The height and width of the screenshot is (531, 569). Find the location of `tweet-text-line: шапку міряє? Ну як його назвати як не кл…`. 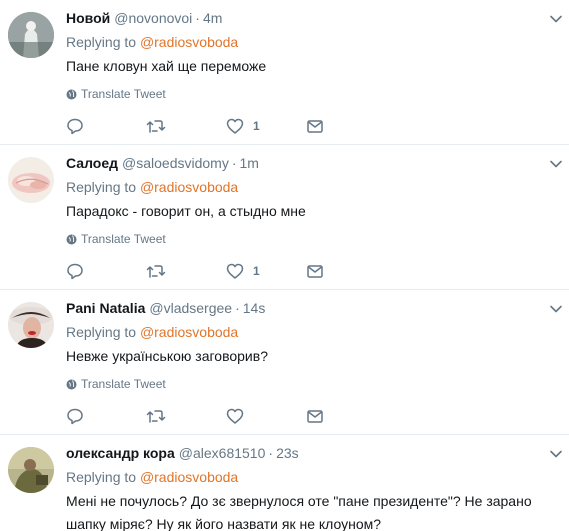

tweet-text-line: шапку міряє? Ну як його назвати як не кл… is located at coordinates (224, 523).